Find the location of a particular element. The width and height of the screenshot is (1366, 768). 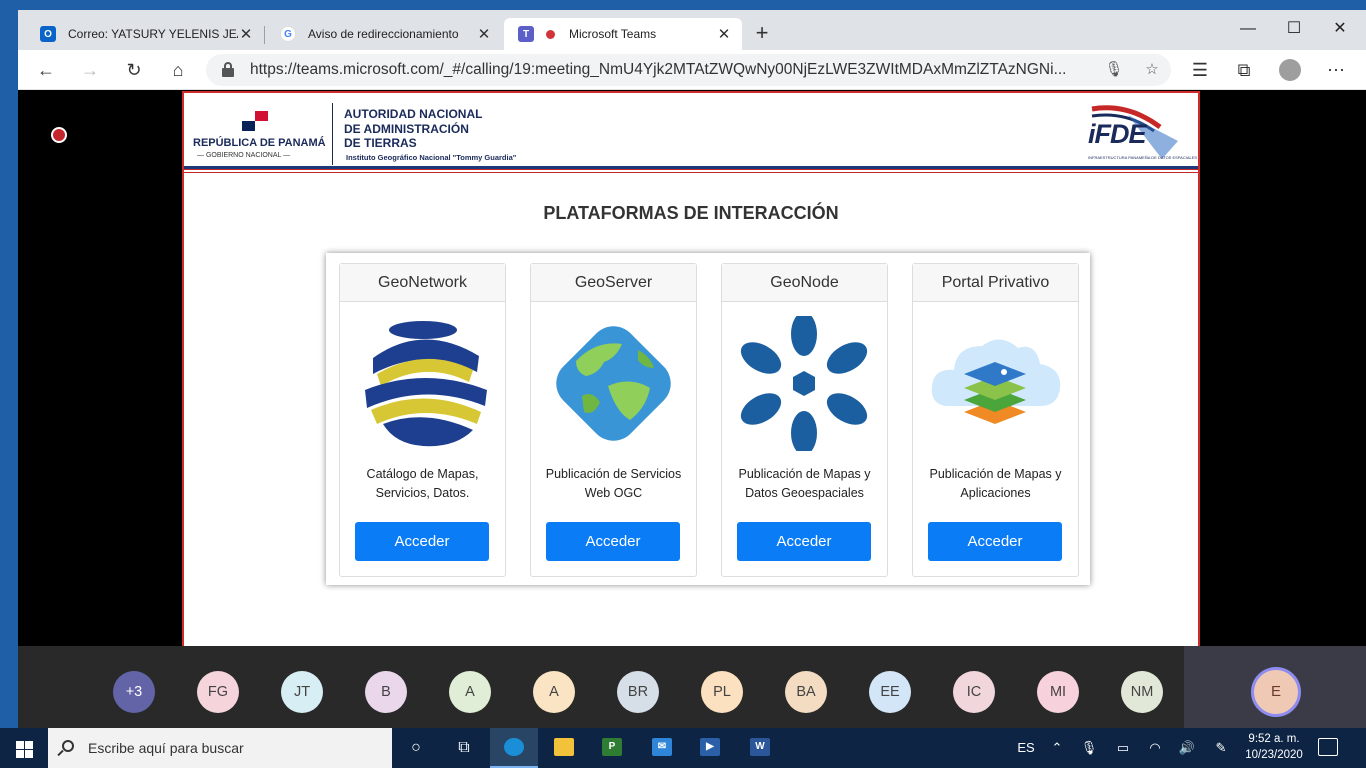

file-explorer-icon is located at coordinates (564, 748).